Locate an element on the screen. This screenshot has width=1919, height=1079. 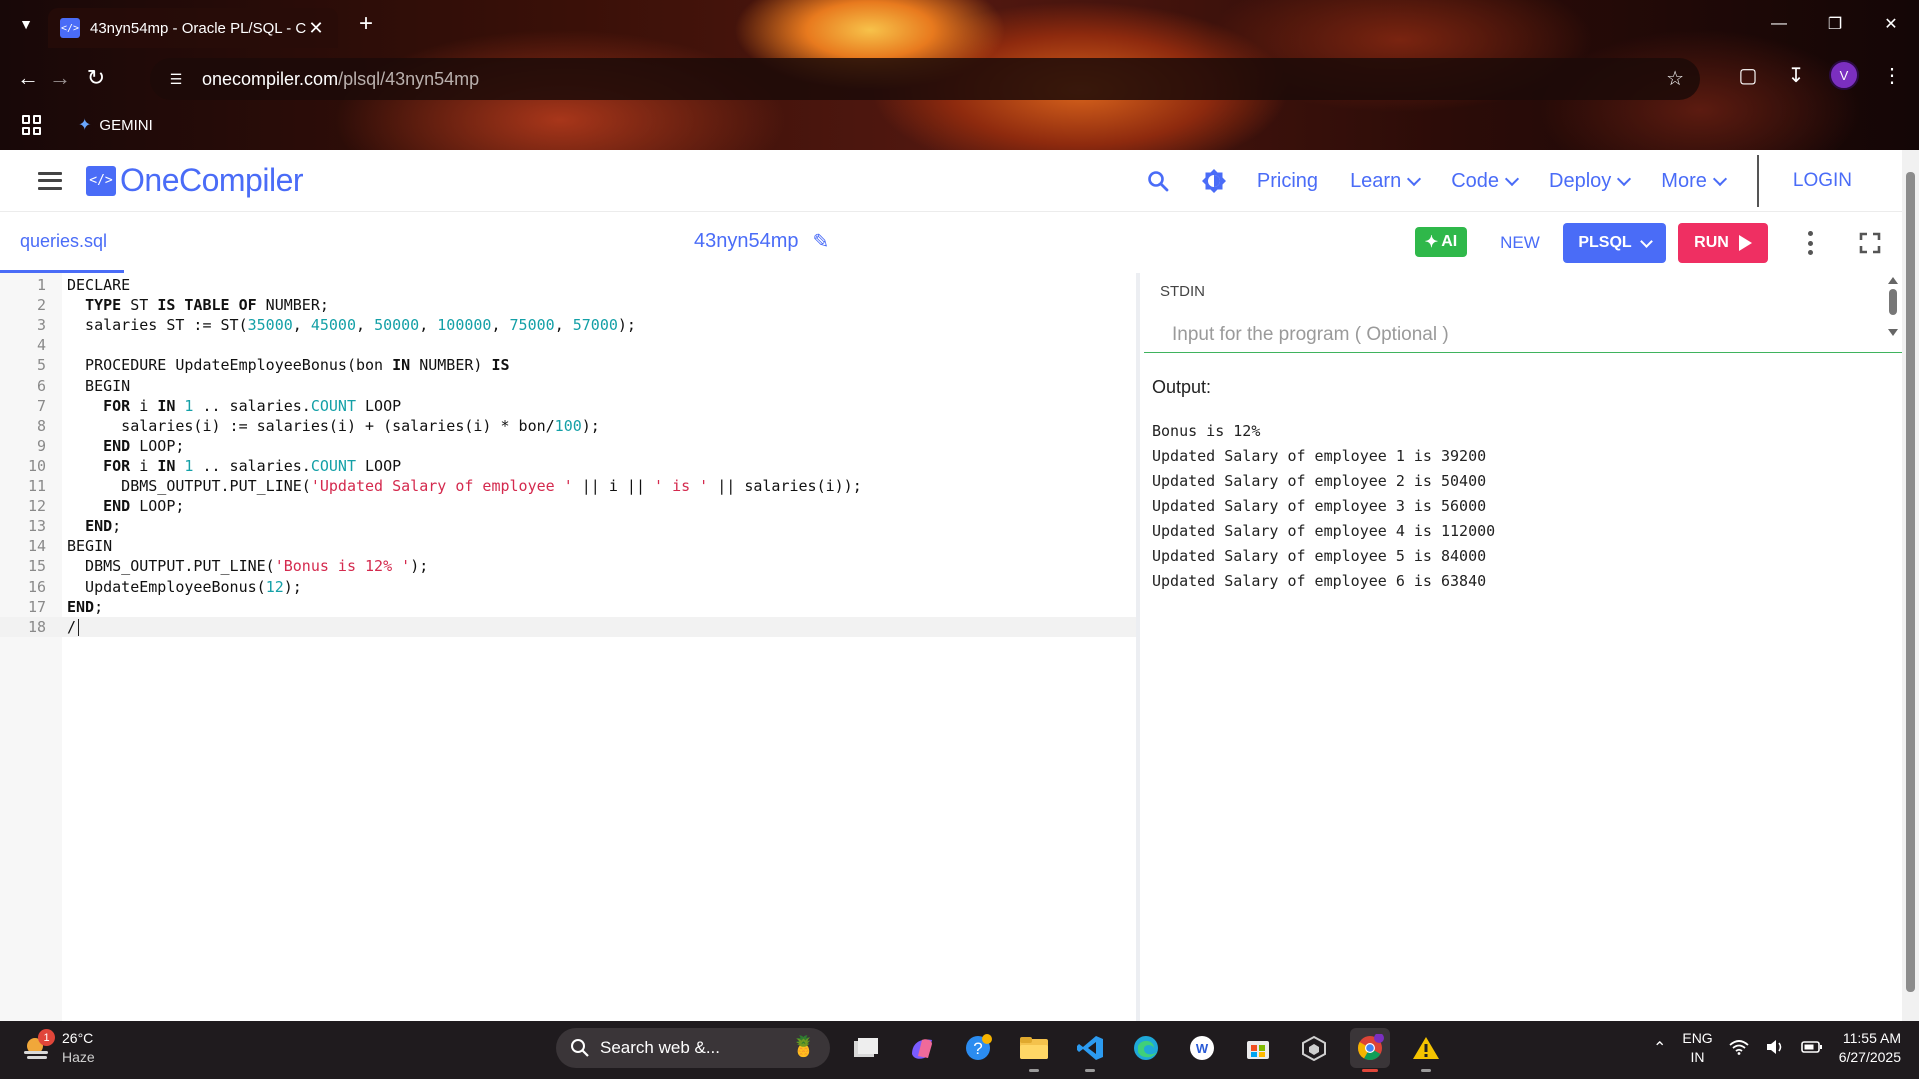
back-button: ← is located at coordinates (28, 78).